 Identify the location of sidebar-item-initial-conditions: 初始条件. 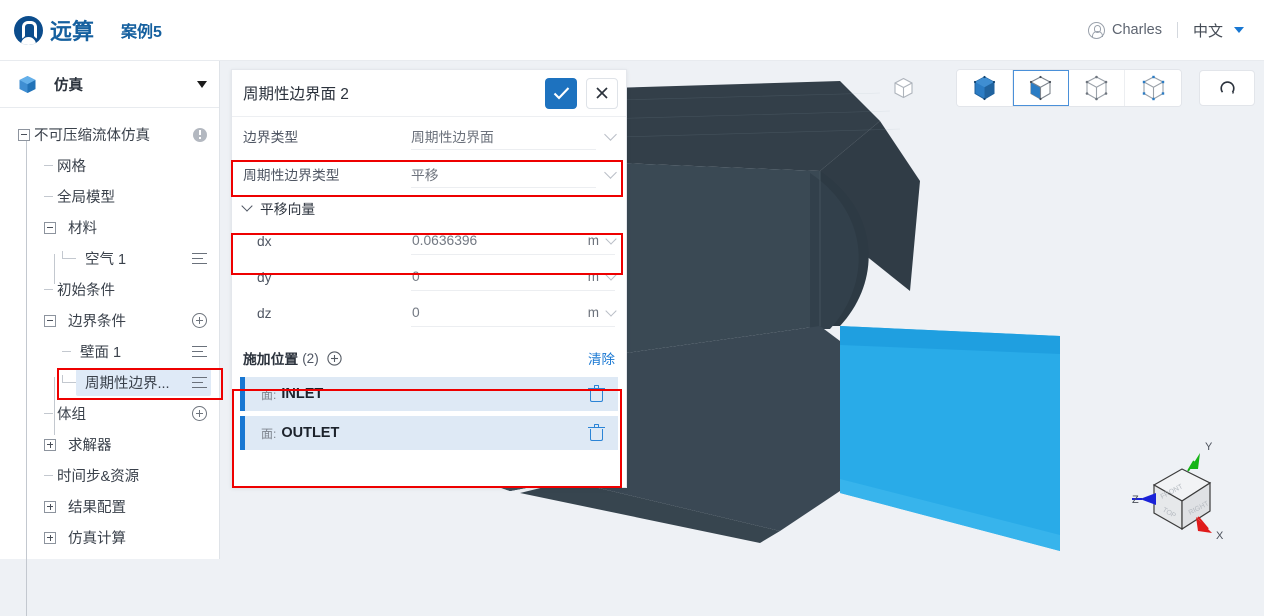
(109, 289).